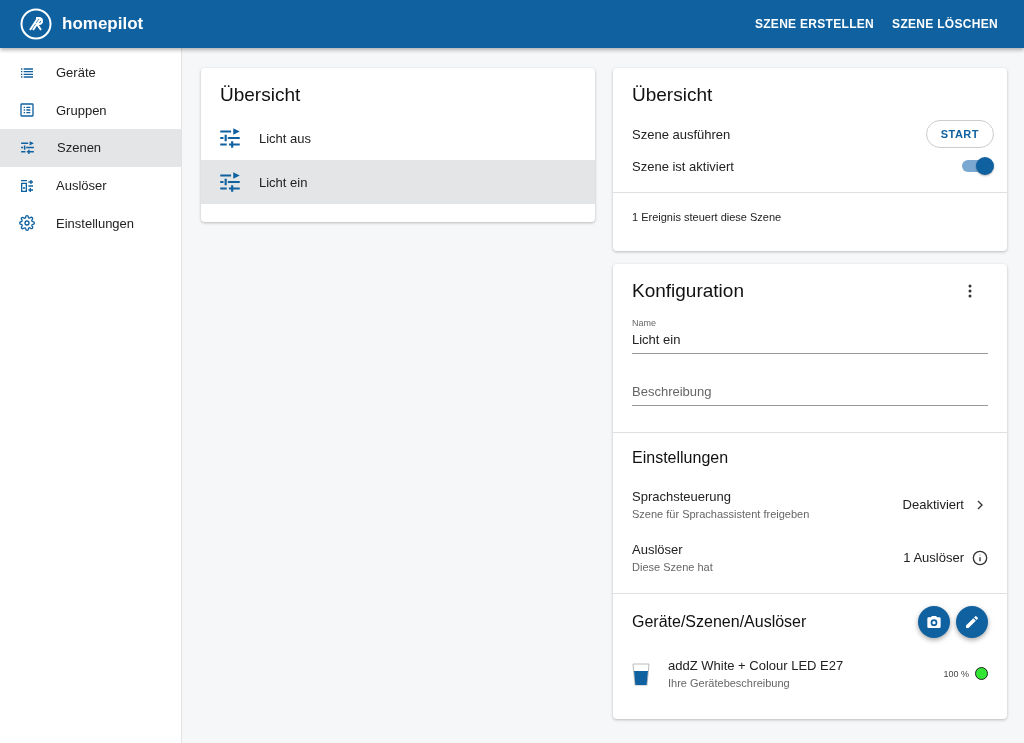  I want to click on row-label: Szene ausführen, so click(681, 134).